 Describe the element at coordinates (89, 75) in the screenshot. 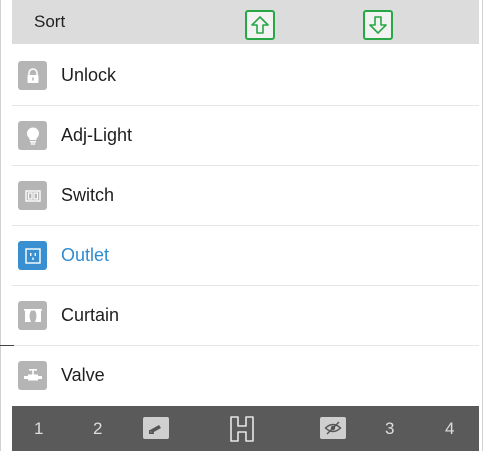

I see `device-label: Unlock` at that location.